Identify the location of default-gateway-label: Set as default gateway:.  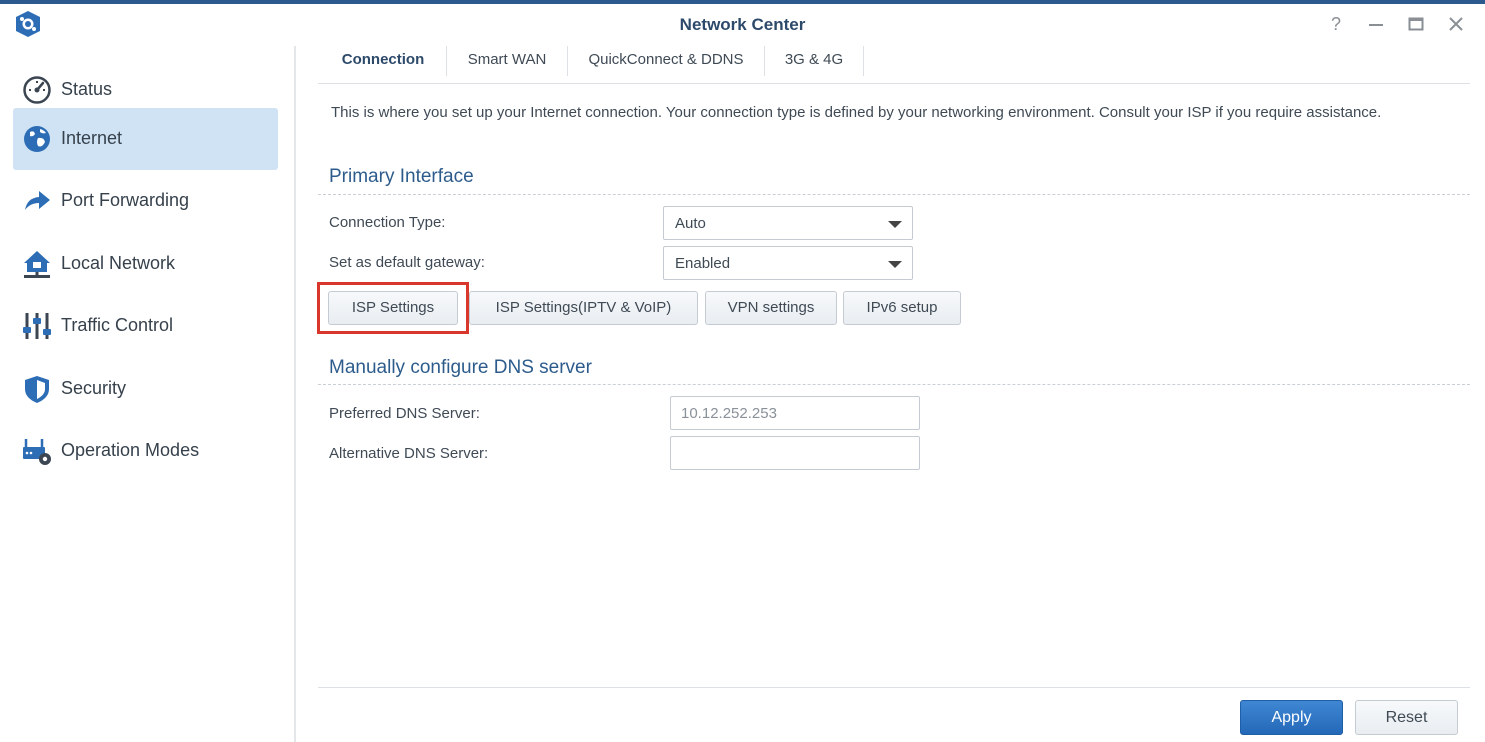
(407, 262).